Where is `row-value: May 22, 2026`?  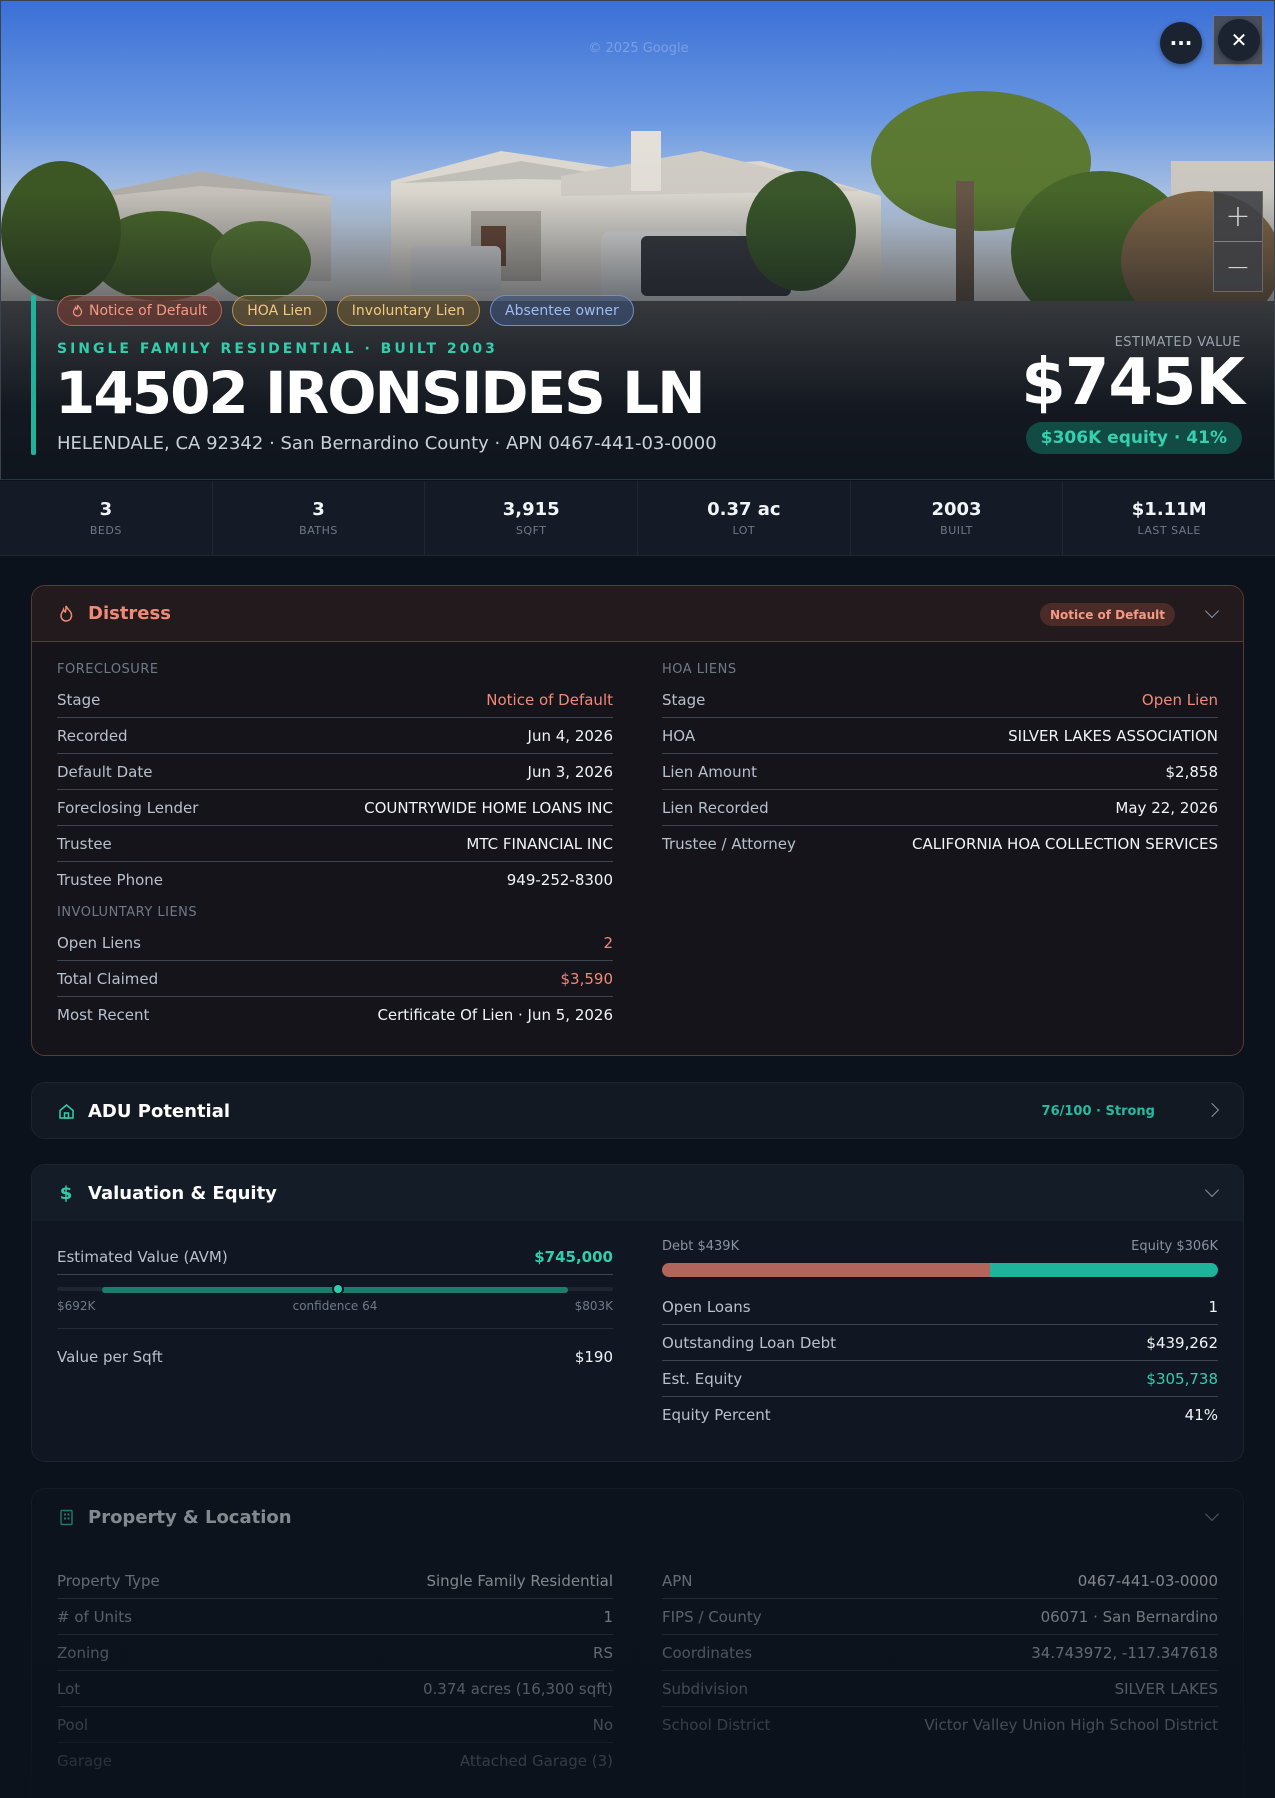 row-value: May 22, 2026 is located at coordinates (1166, 807).